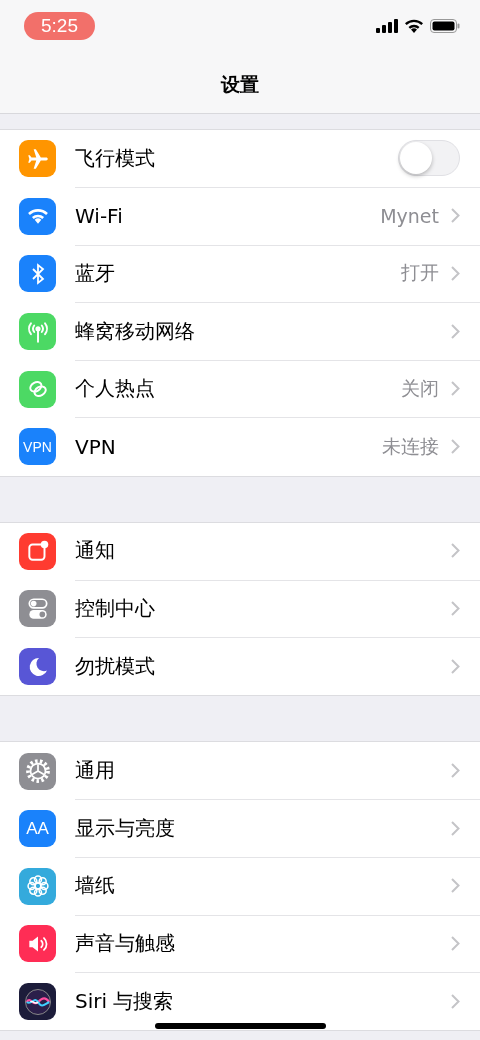 This screenshot has height=1040, width=480. What do you see at coordinates (410, 446) in the screenshot?
I see `row-value: 未连接` at bounding box center [410, 446].